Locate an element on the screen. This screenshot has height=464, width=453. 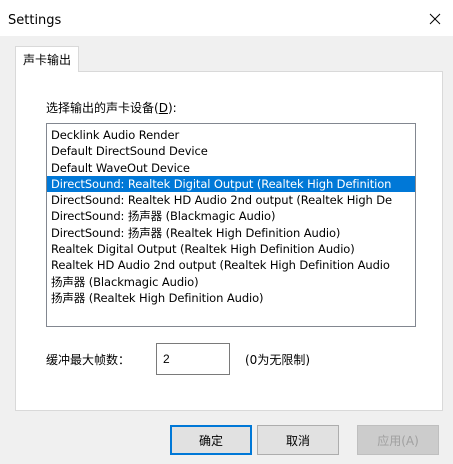
device-list-item: DirectSound: 扬声器 (Blackmagic Audio) is located at coordinates (231, 216).